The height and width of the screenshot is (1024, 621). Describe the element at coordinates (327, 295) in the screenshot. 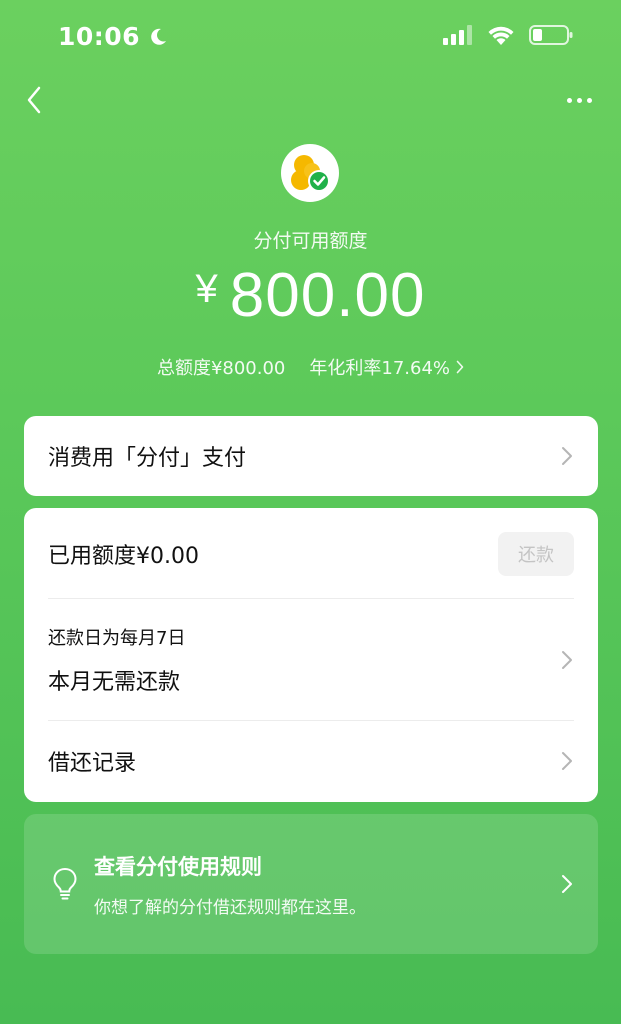

I see `amount-value: 800.00` at that location.